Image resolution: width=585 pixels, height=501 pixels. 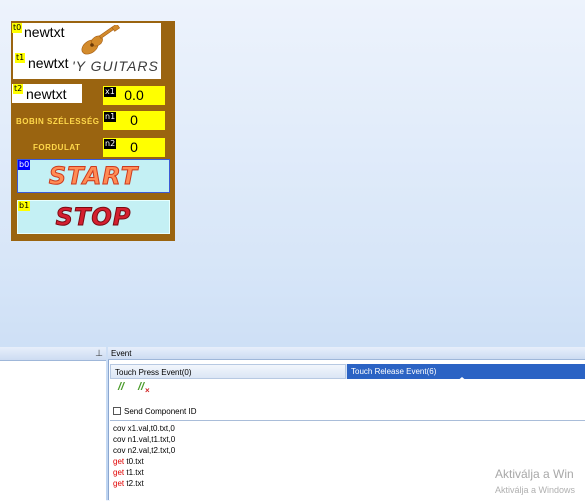 I want to click on left-panel, so click(x=53, y=424).